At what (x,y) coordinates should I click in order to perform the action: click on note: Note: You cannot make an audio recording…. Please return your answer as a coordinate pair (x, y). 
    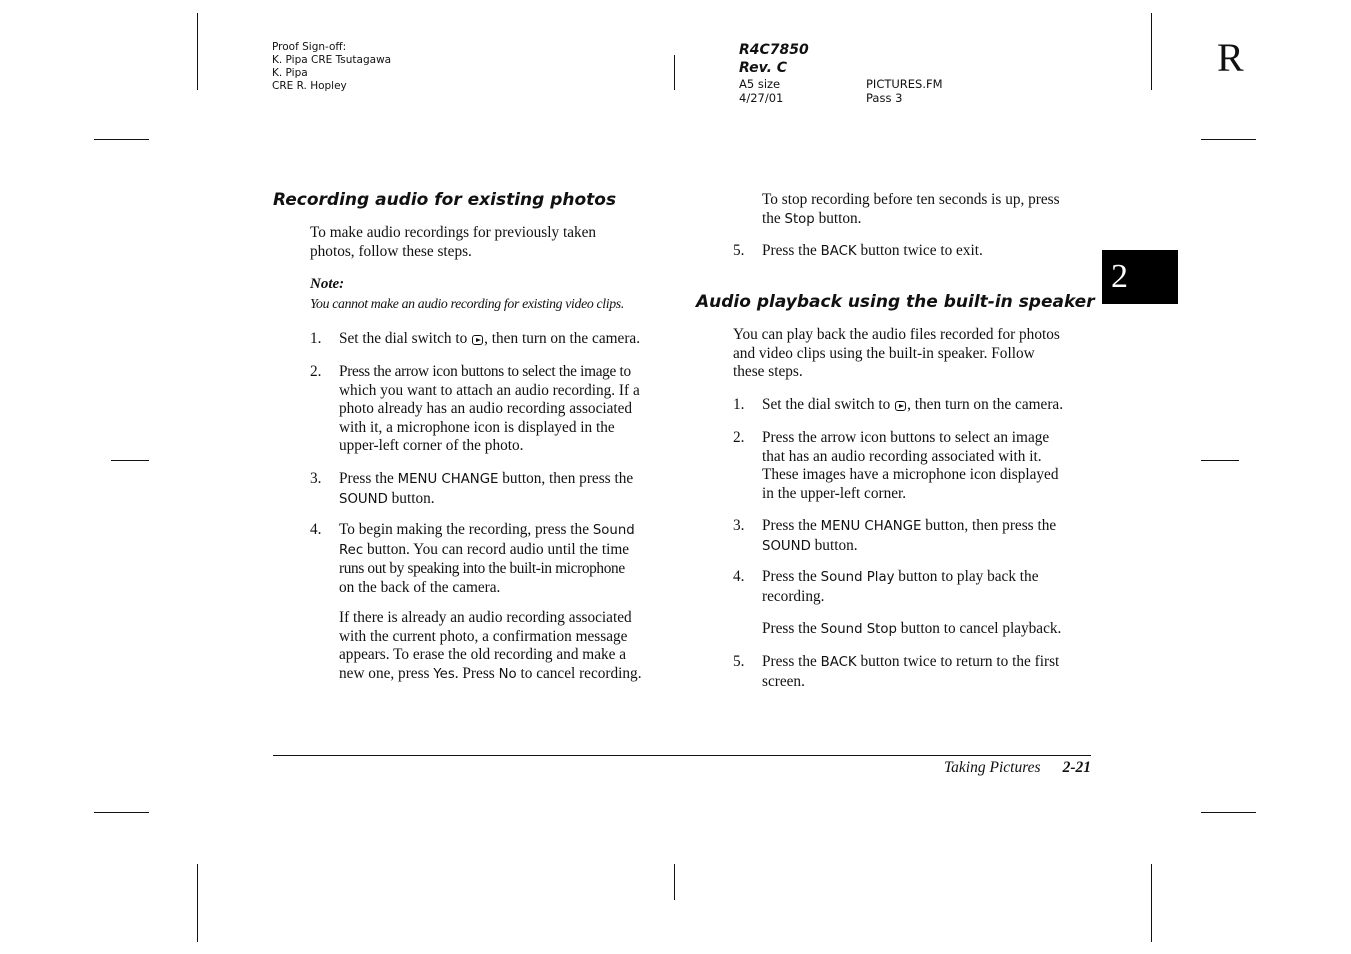
    Looking at the image, I should click on (467, 294).